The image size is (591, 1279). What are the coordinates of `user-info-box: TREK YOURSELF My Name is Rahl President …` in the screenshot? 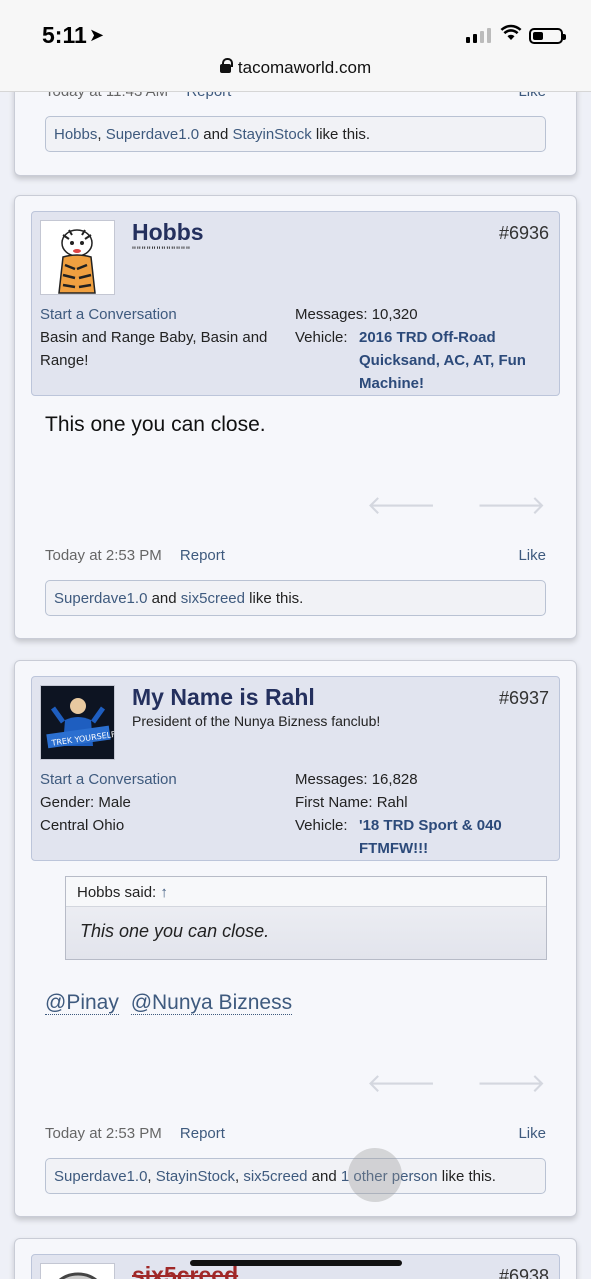 It's located at (295, 768).